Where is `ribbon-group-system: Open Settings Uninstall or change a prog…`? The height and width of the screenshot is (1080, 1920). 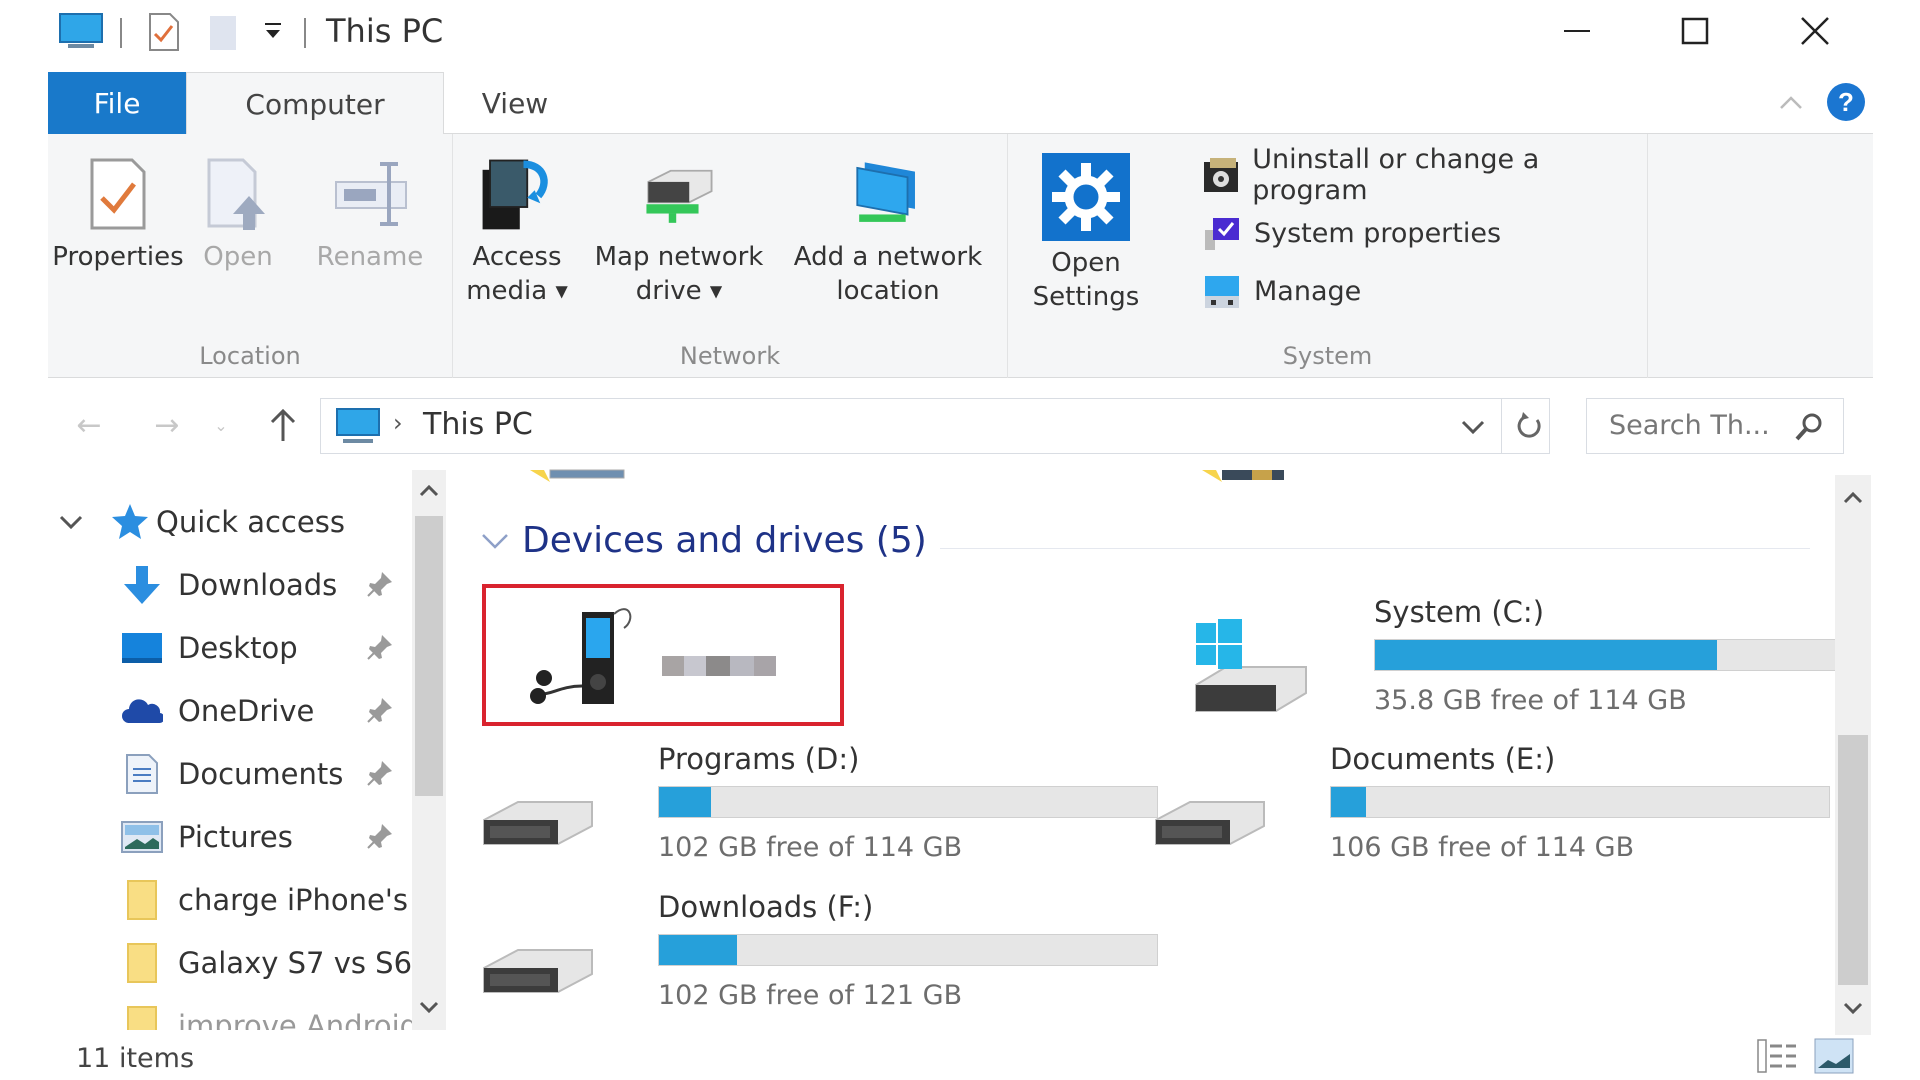
ribbon-group-system: Open Settings Uninstall or change a prog… is located at coordinates (1328, 256).